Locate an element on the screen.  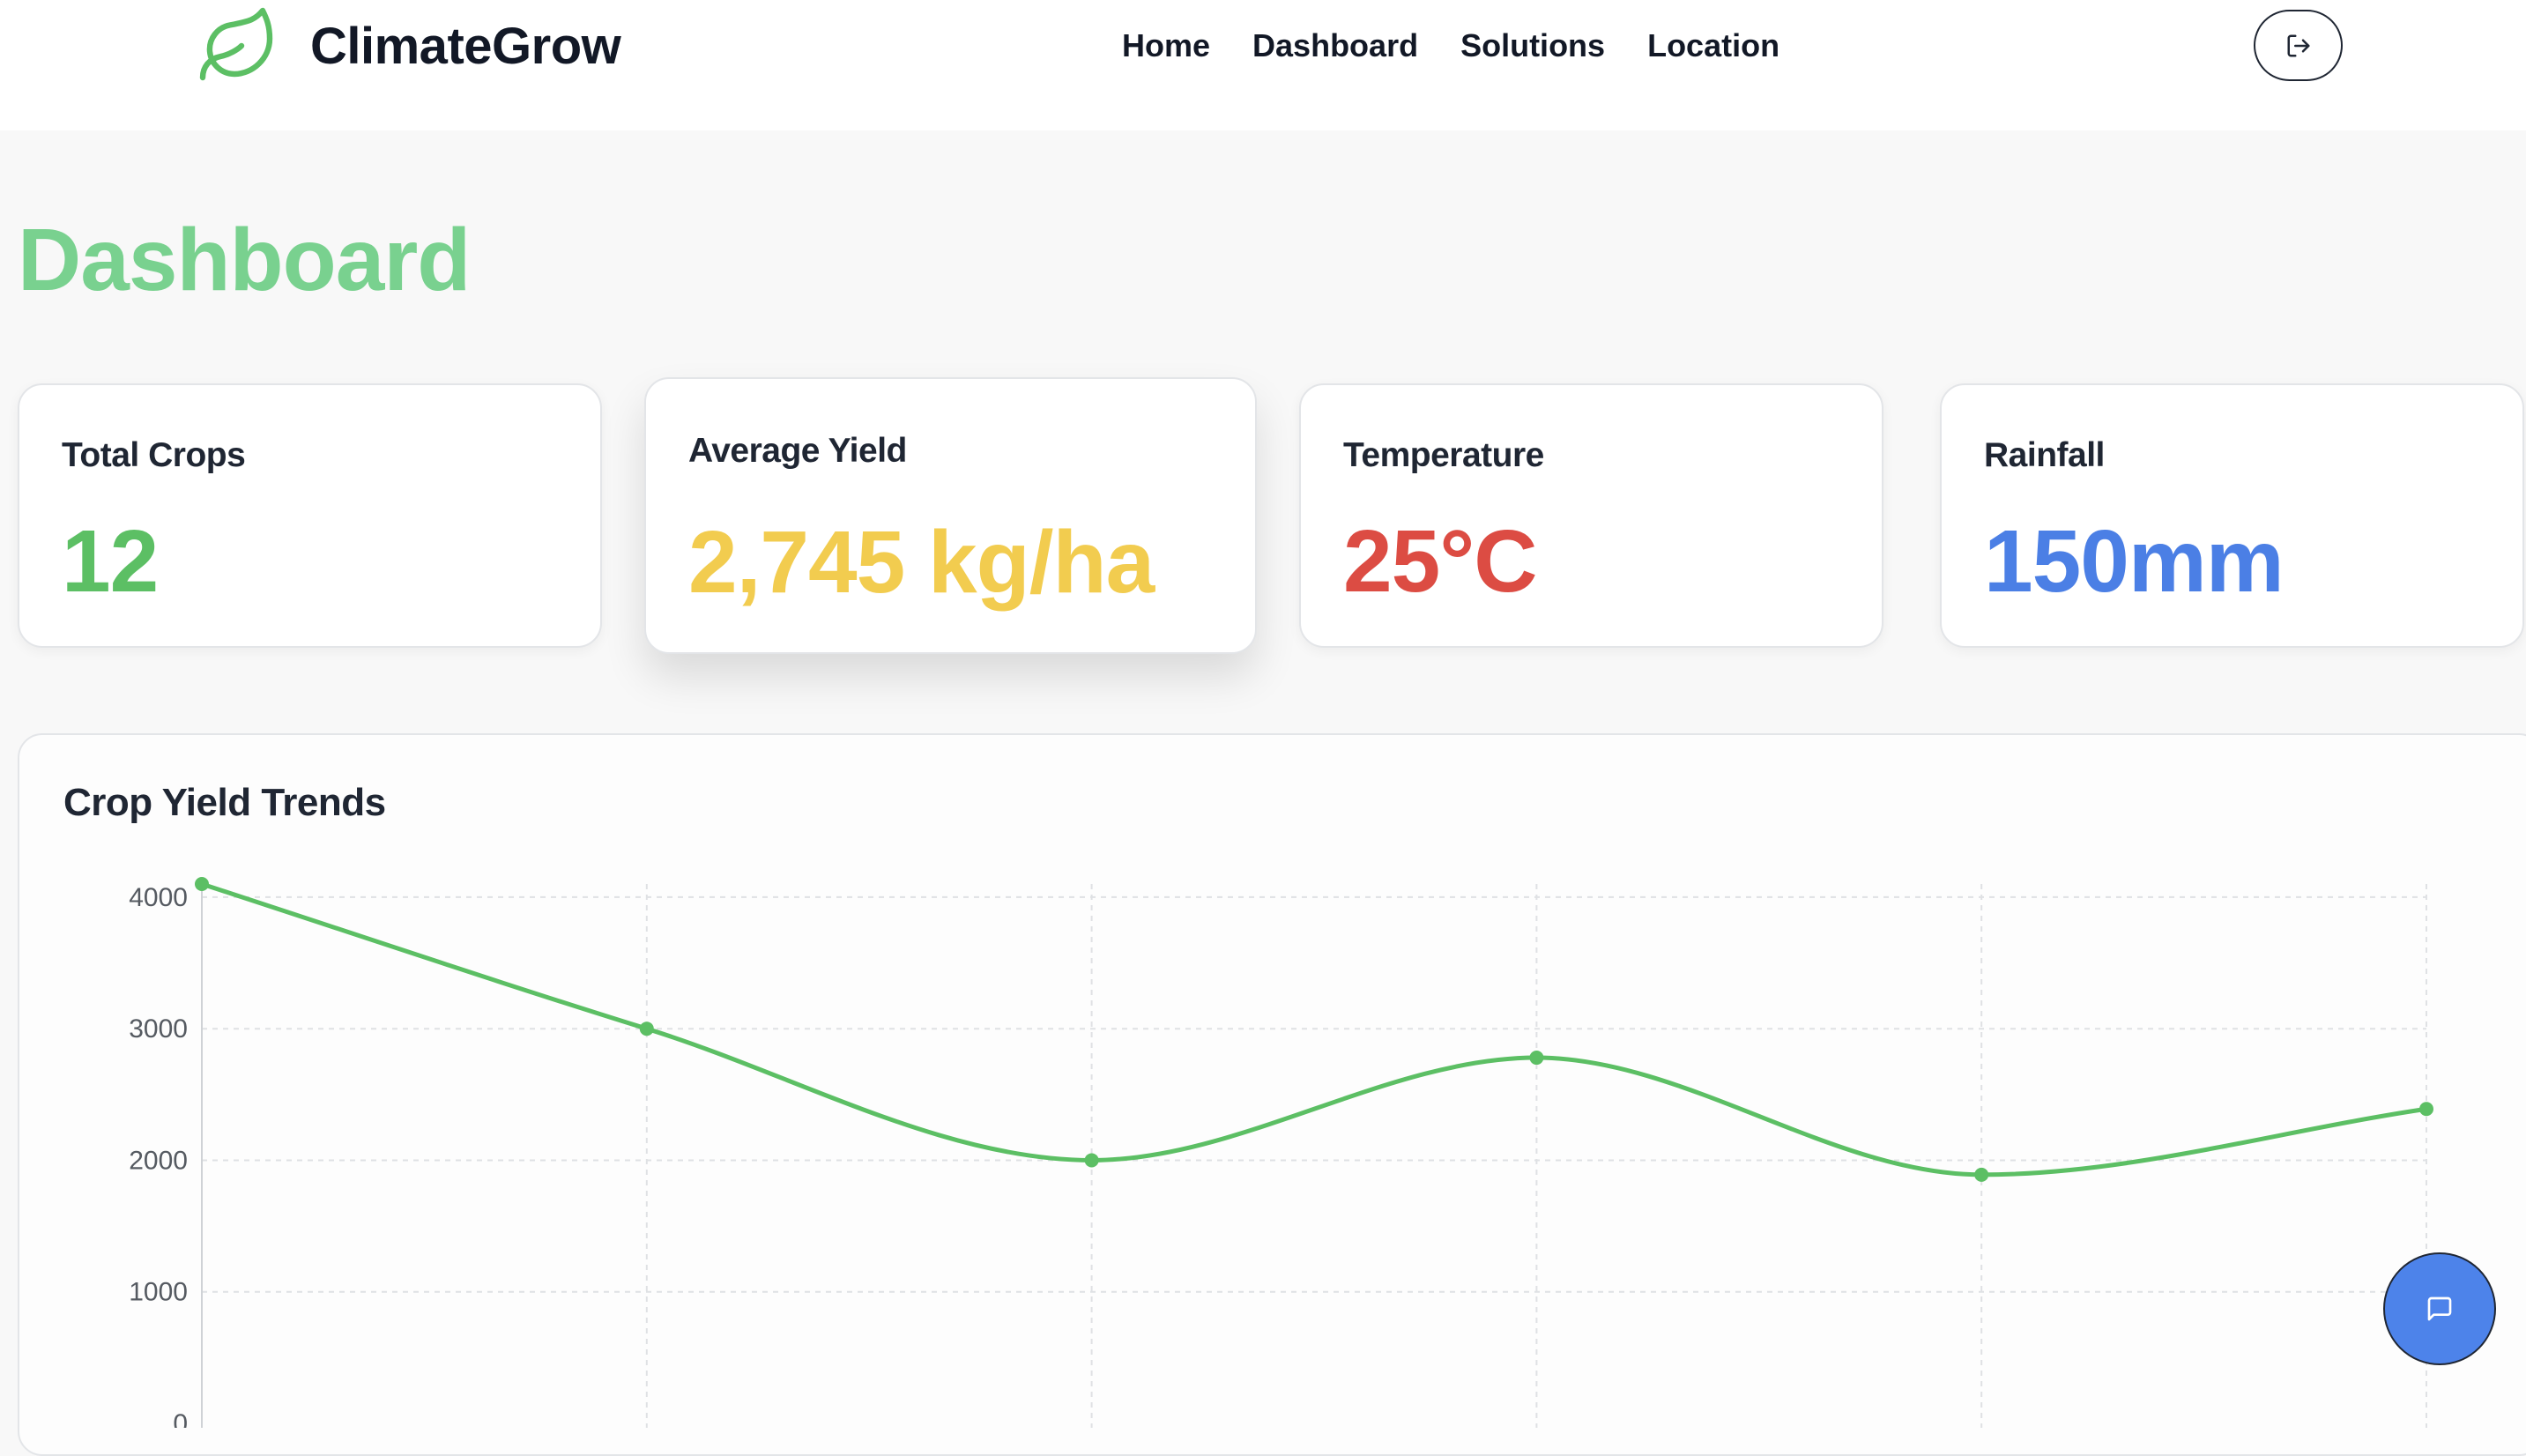
main-nav: Home Dashboard Solutions Location is located at coordinates (1472, 46).